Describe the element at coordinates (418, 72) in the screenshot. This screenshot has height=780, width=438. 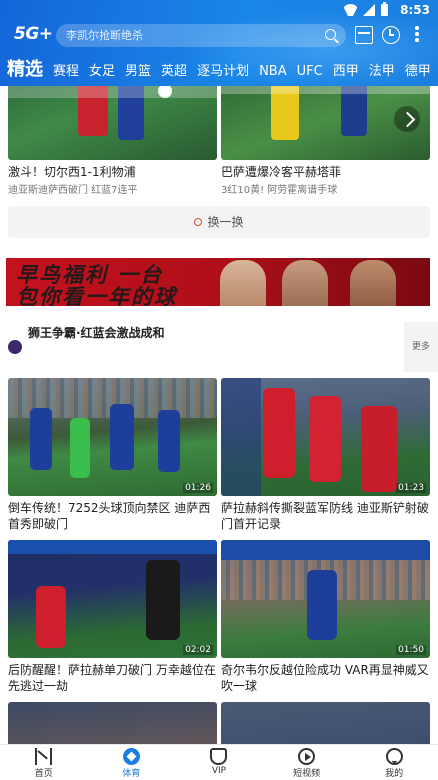
I see `tab-bundesliga: 德甲` at that location.